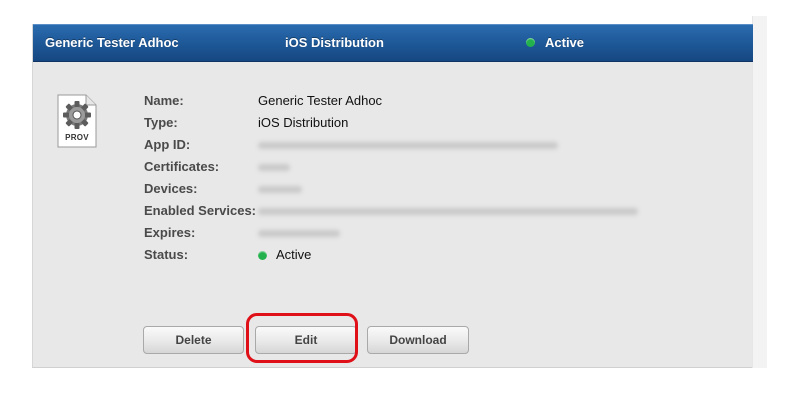 The height and width of the screenshot is (403, 789). What do you see at coordinates (182, 166) in the screenshot?
I see `label-certificates: Certificates:` at bounding box center [182, 166].